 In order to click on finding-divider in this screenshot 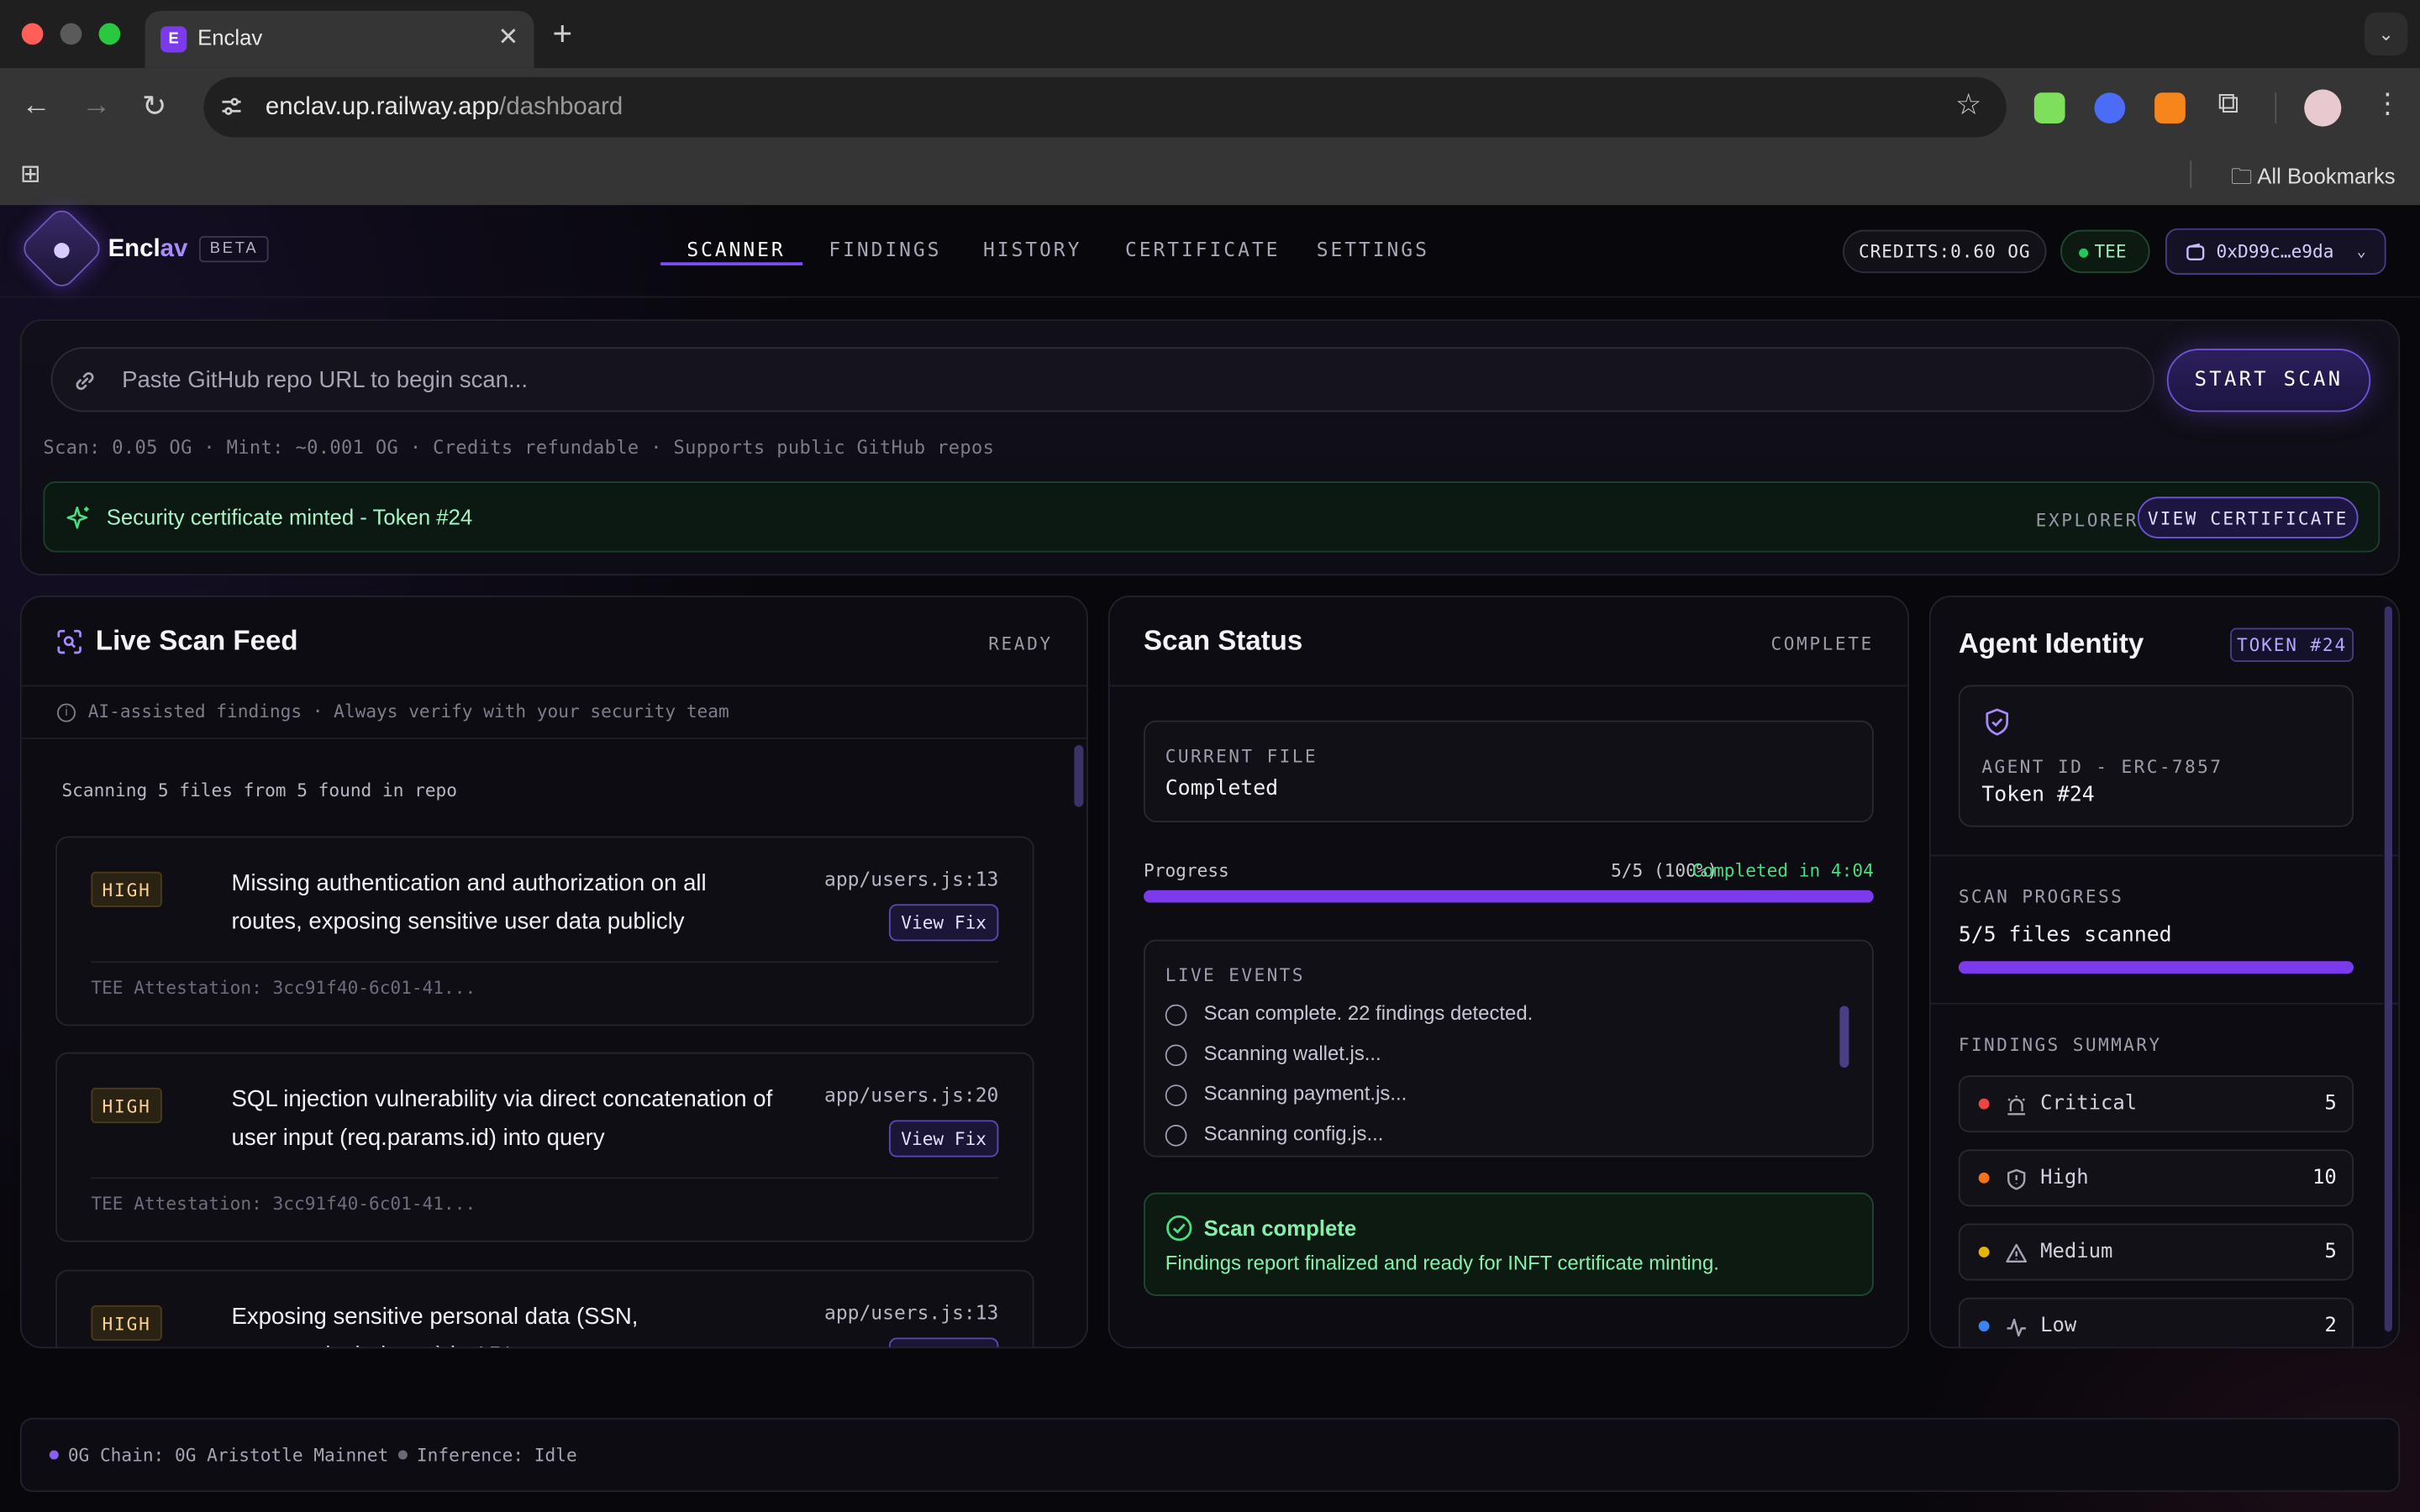, I will do `click(545, 1178)`.